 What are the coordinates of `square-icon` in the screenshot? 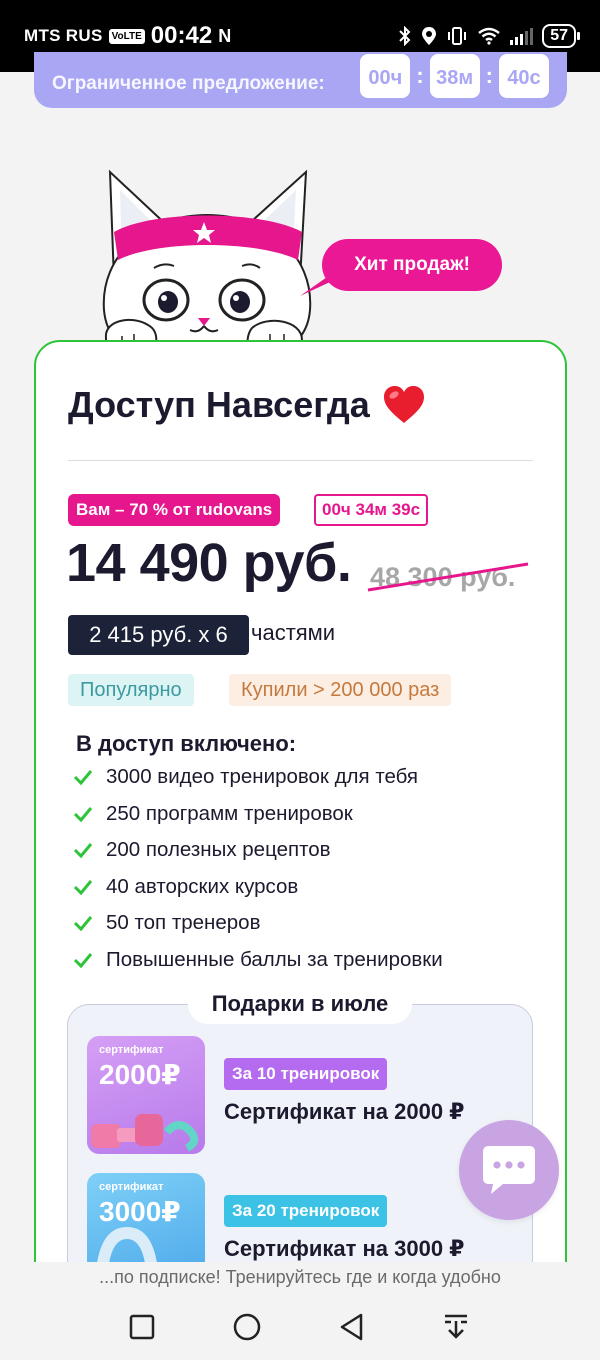 It's located at (142, 1327).